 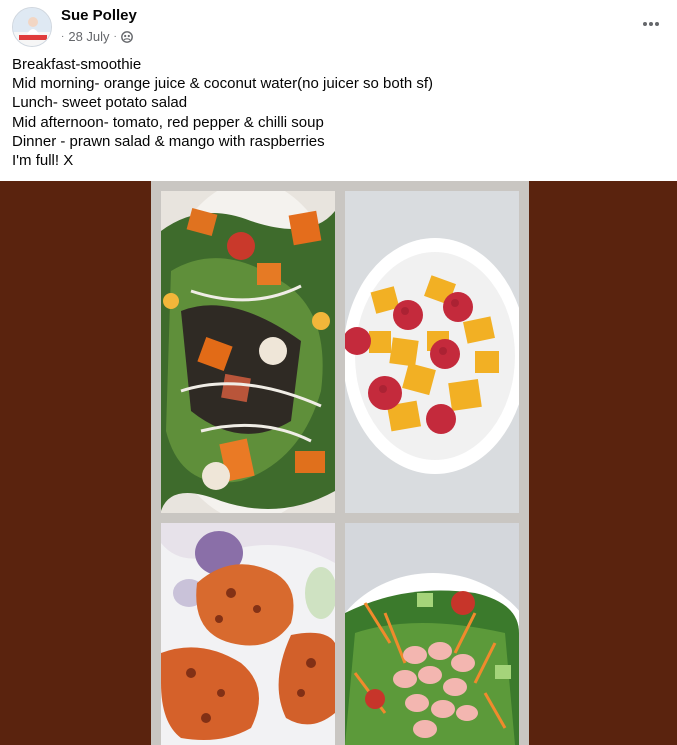 I want to click on post-meta: · 28 July ·, so click(x=97, y=36).